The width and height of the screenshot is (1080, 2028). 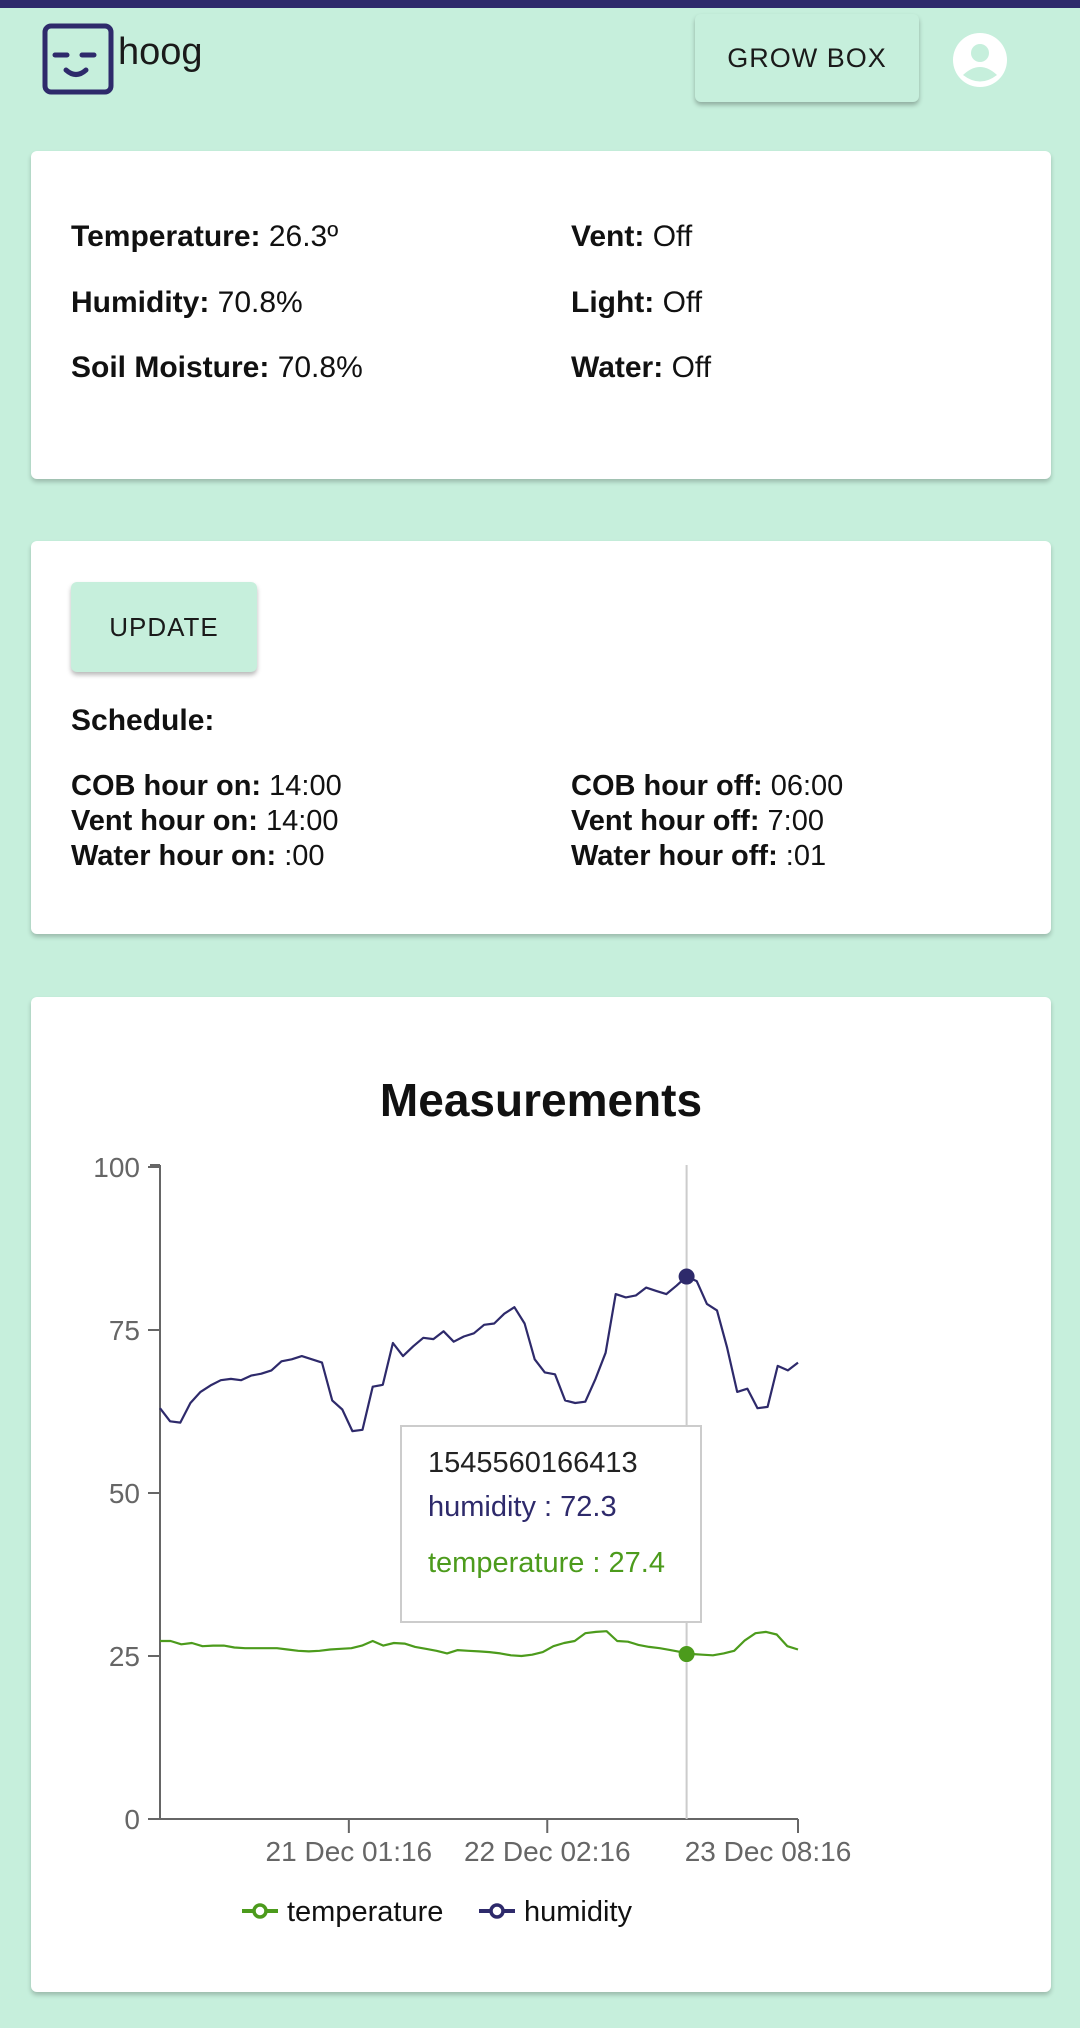 What do you see at coordinates (578, 1912) in the screenshot?
I see `legend-label-humidity: humidity` at bounding box center [578, 1912].